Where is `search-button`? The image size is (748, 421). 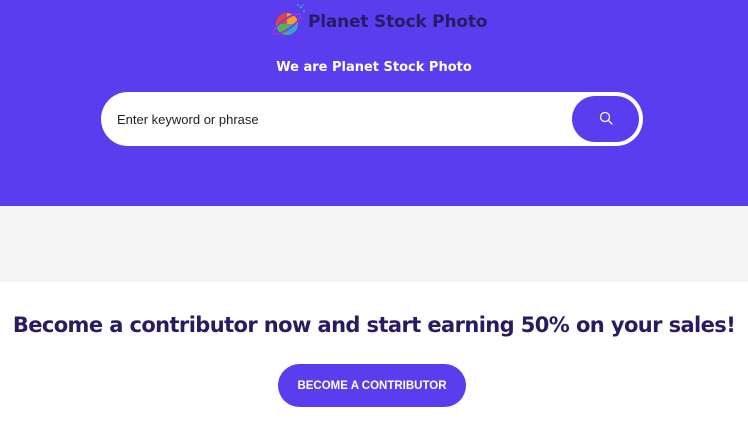 search-button is located at coordinates (605, 119).